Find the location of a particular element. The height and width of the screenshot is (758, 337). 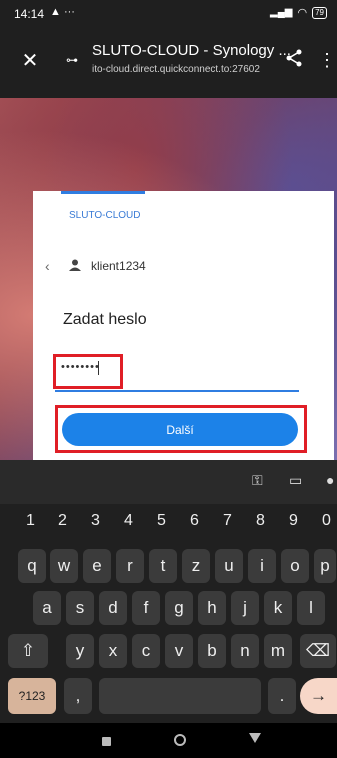

symbols-key: ?123 is located at coordinates (32, 696).